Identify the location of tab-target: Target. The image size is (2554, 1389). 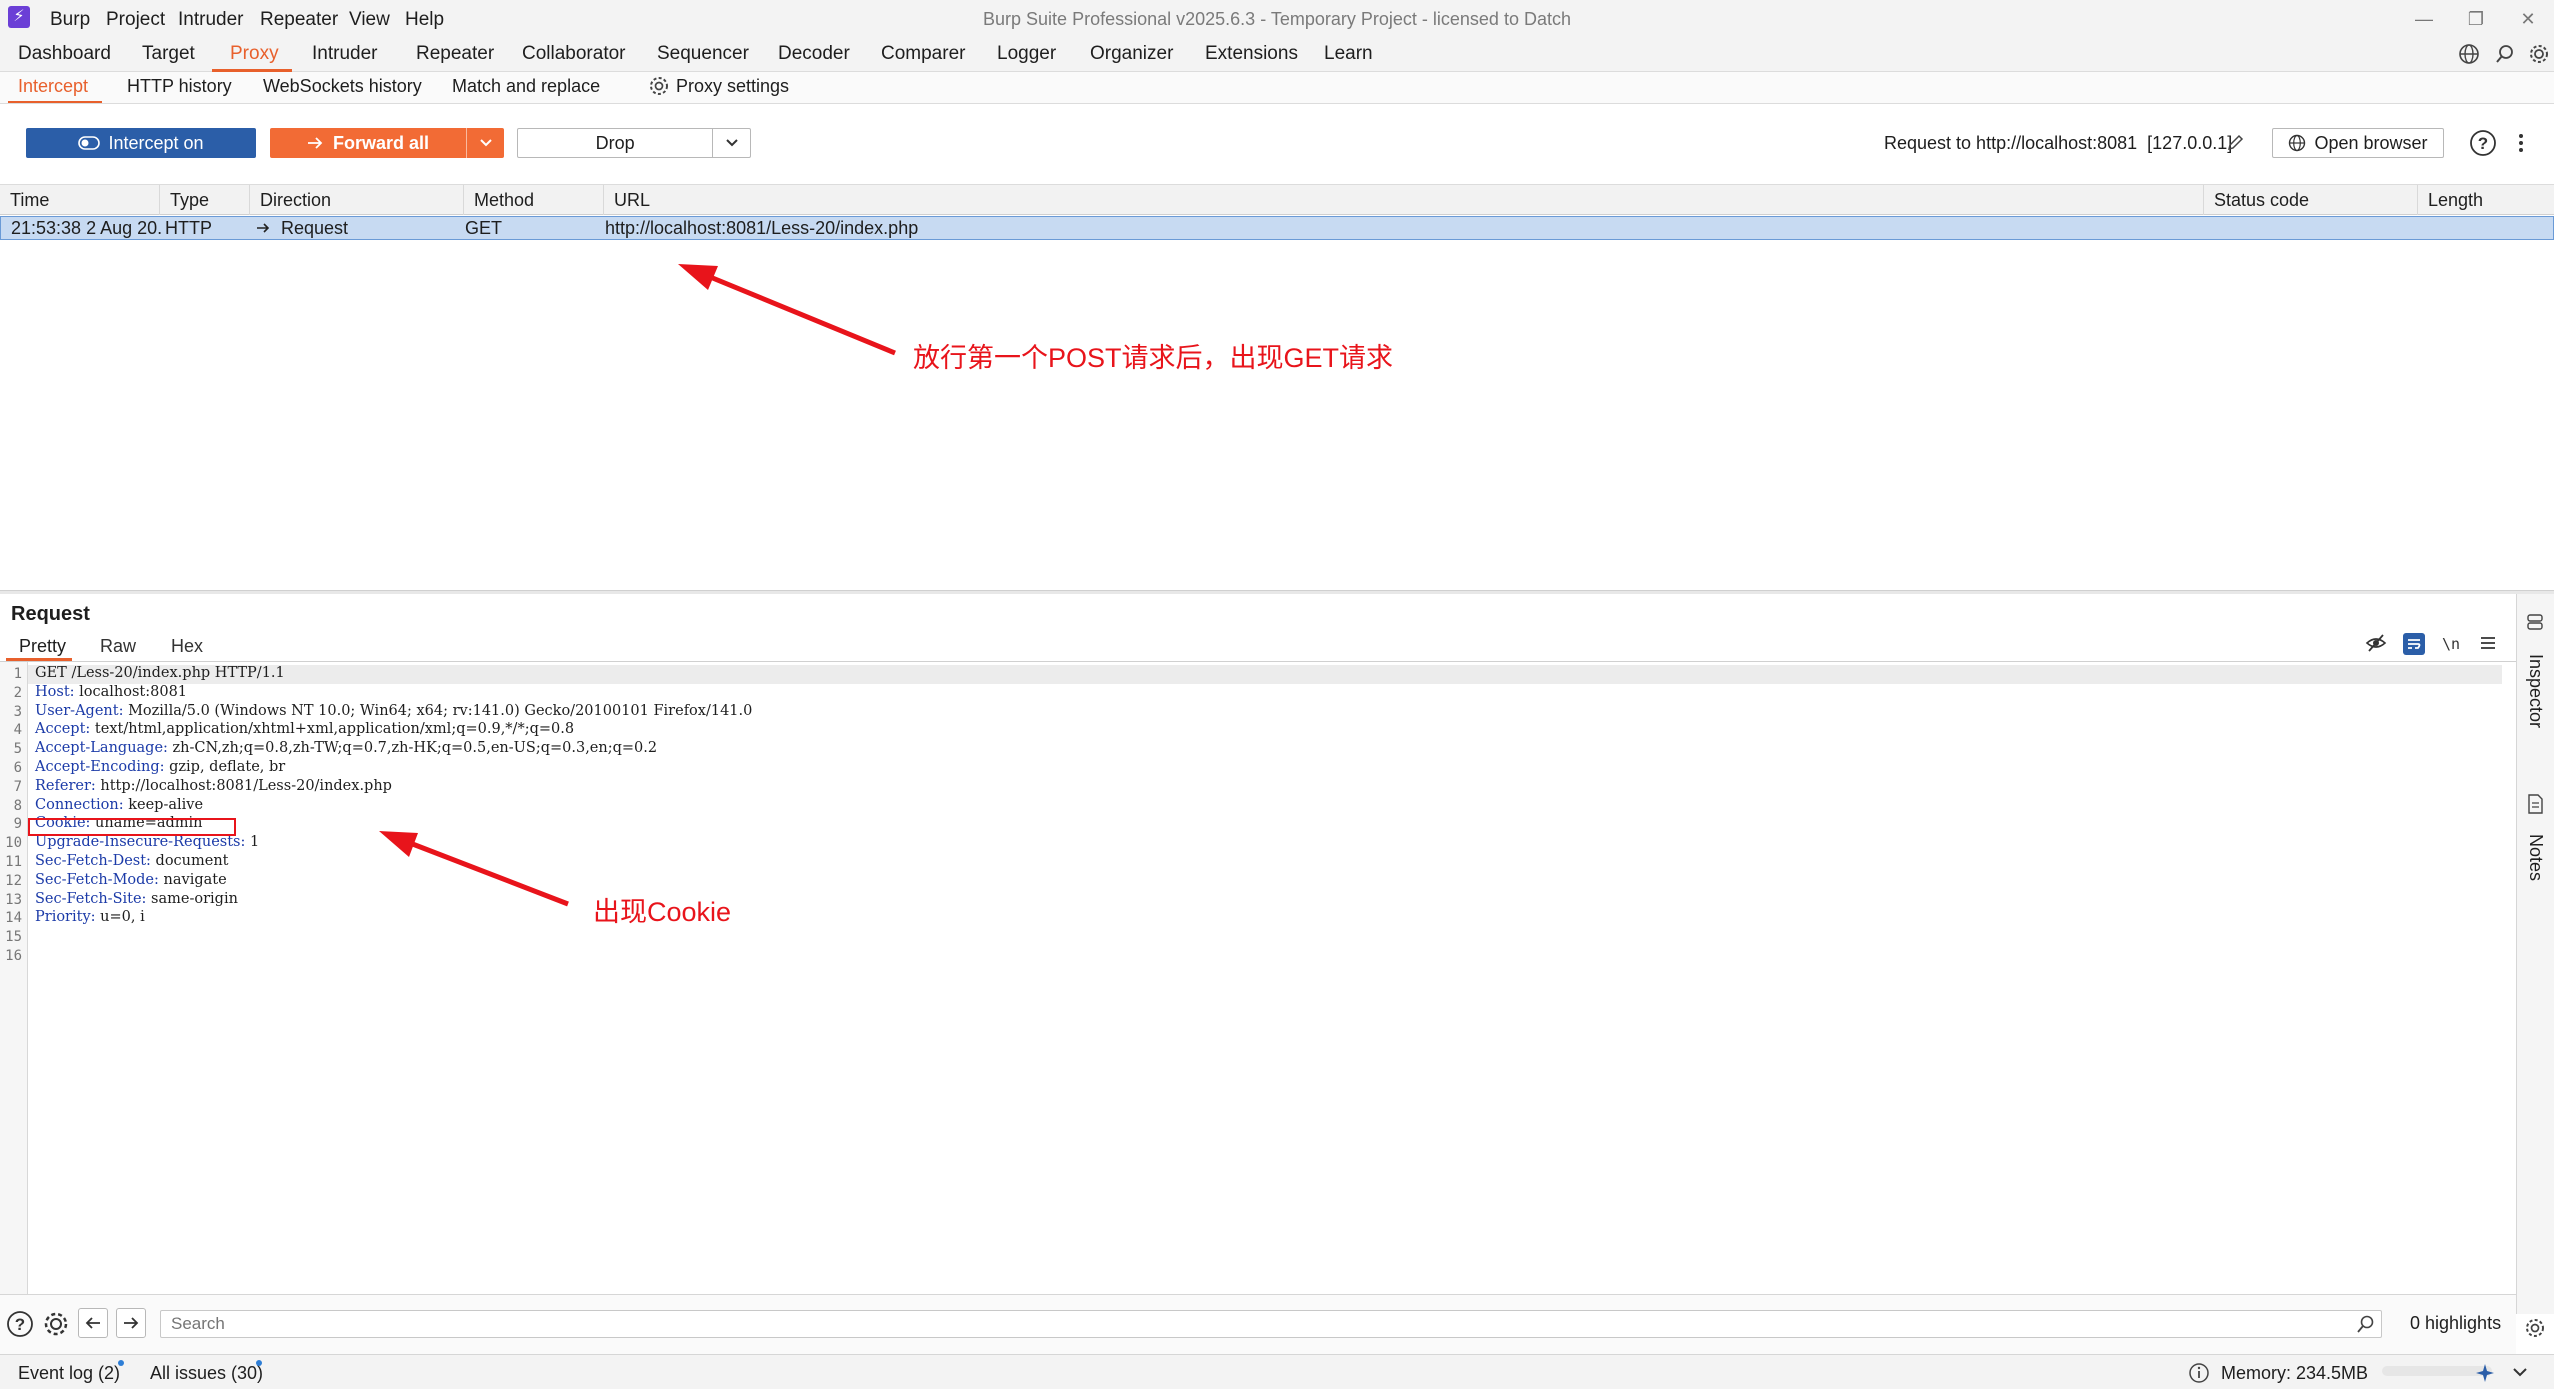
(168, 54).